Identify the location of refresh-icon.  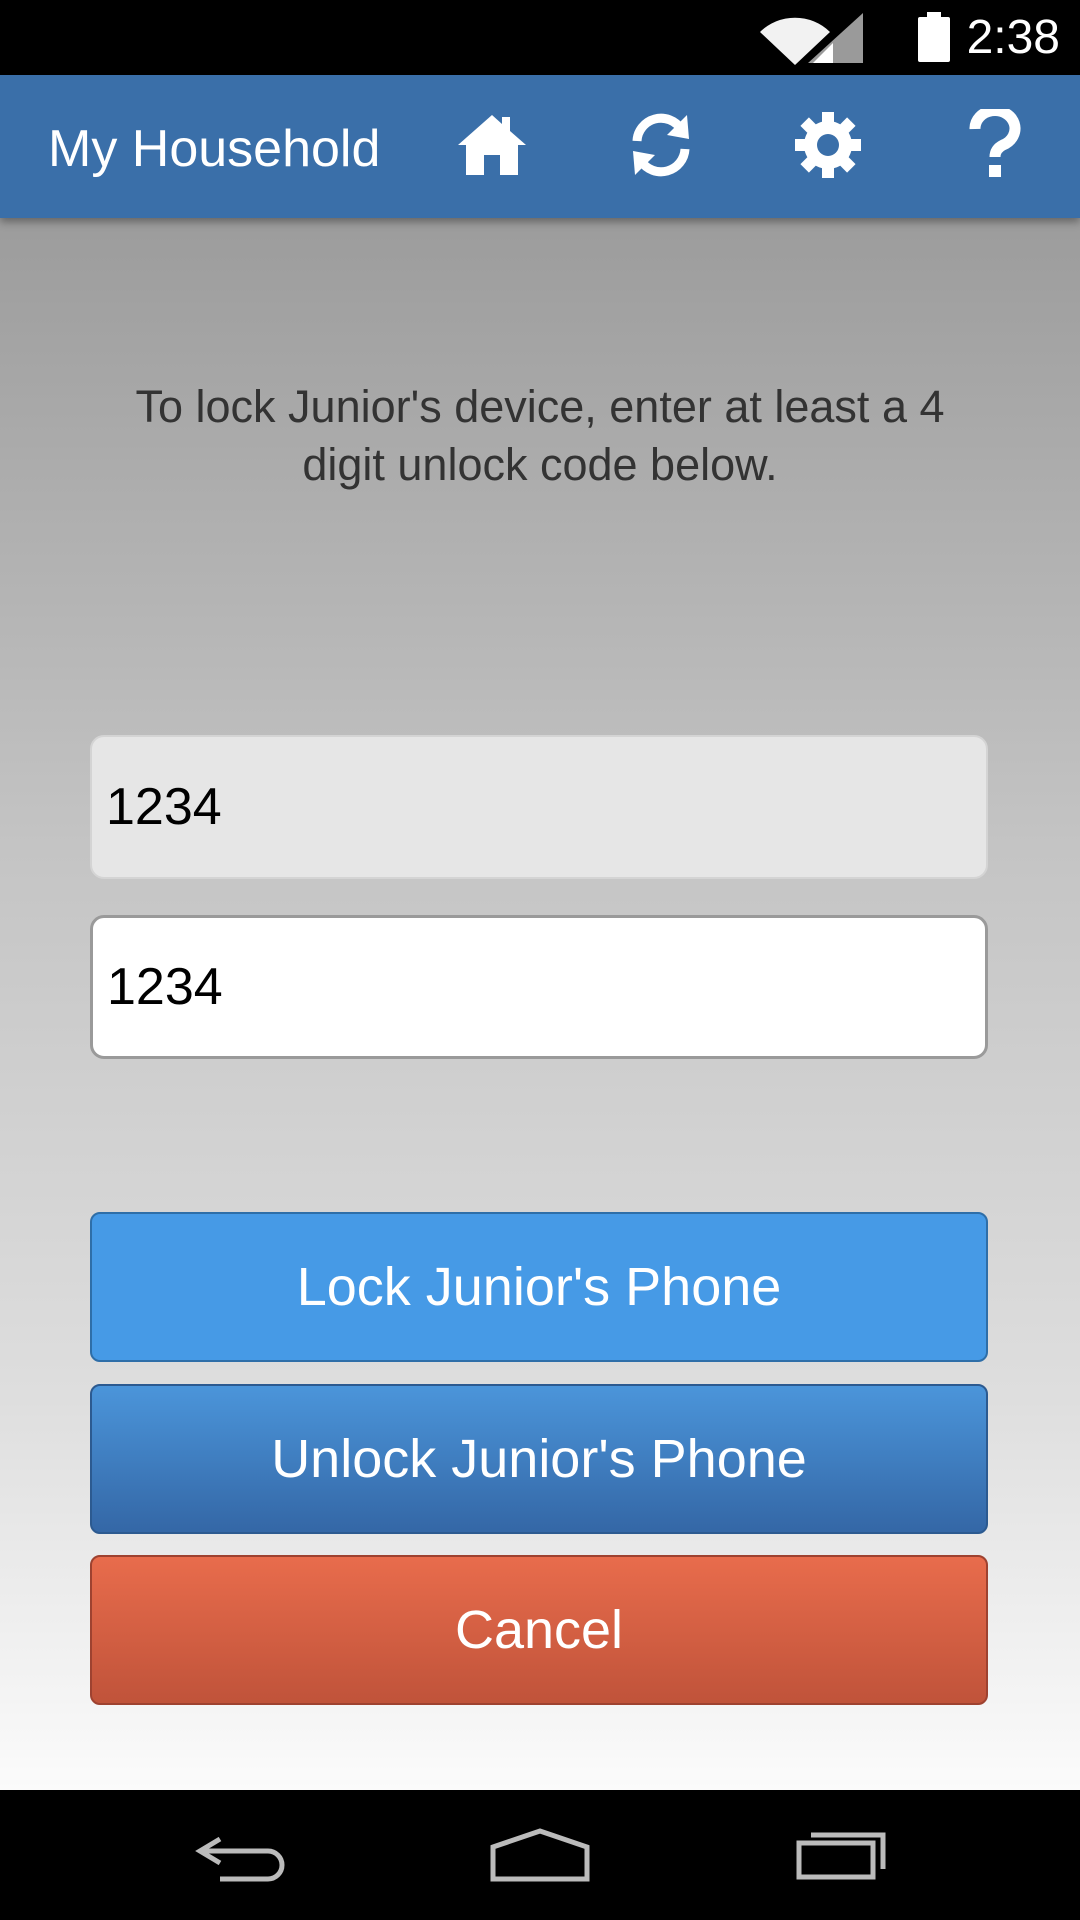
(661, 145).